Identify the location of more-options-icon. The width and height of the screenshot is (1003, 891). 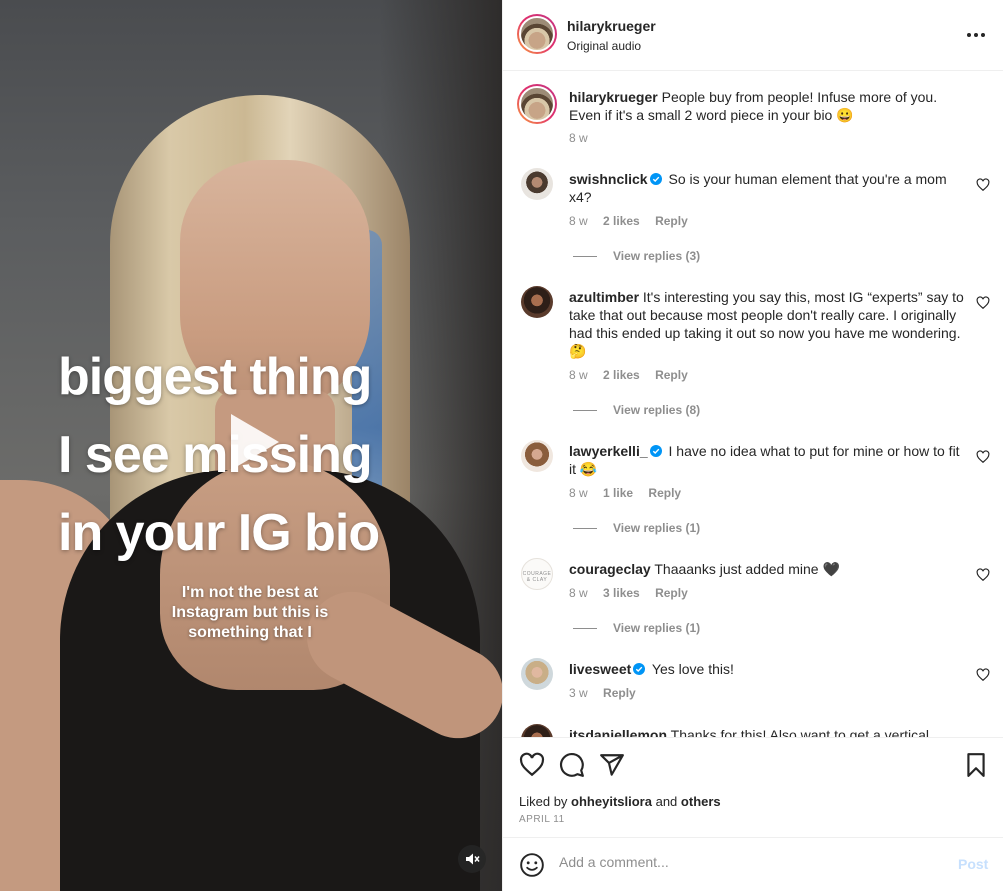
(976, 35).